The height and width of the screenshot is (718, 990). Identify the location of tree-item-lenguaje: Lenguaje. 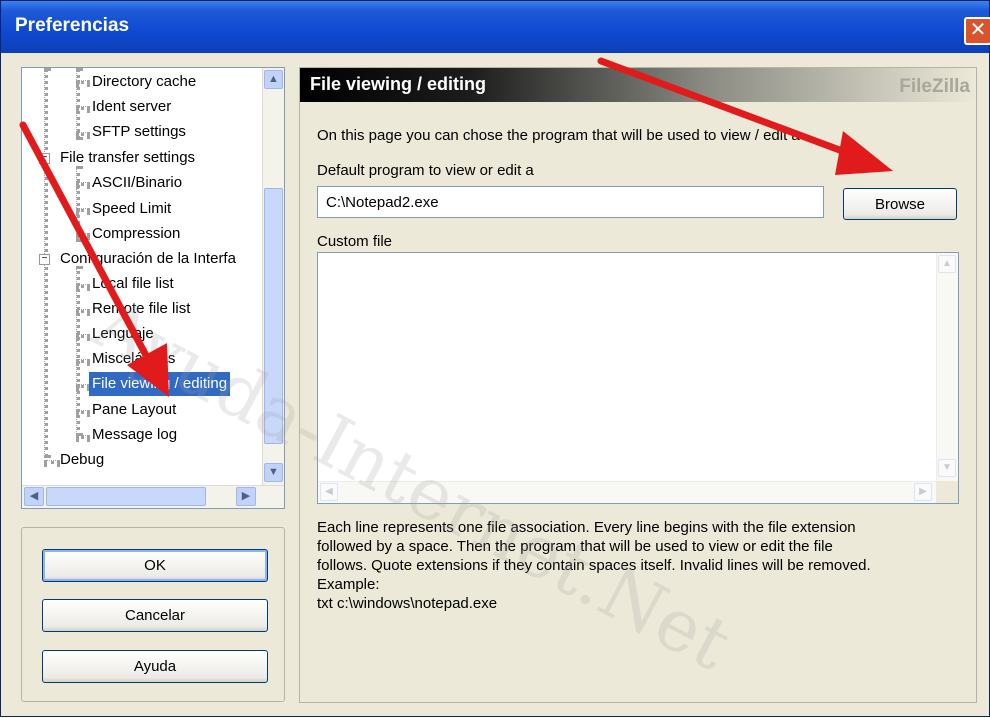
(123, 334).